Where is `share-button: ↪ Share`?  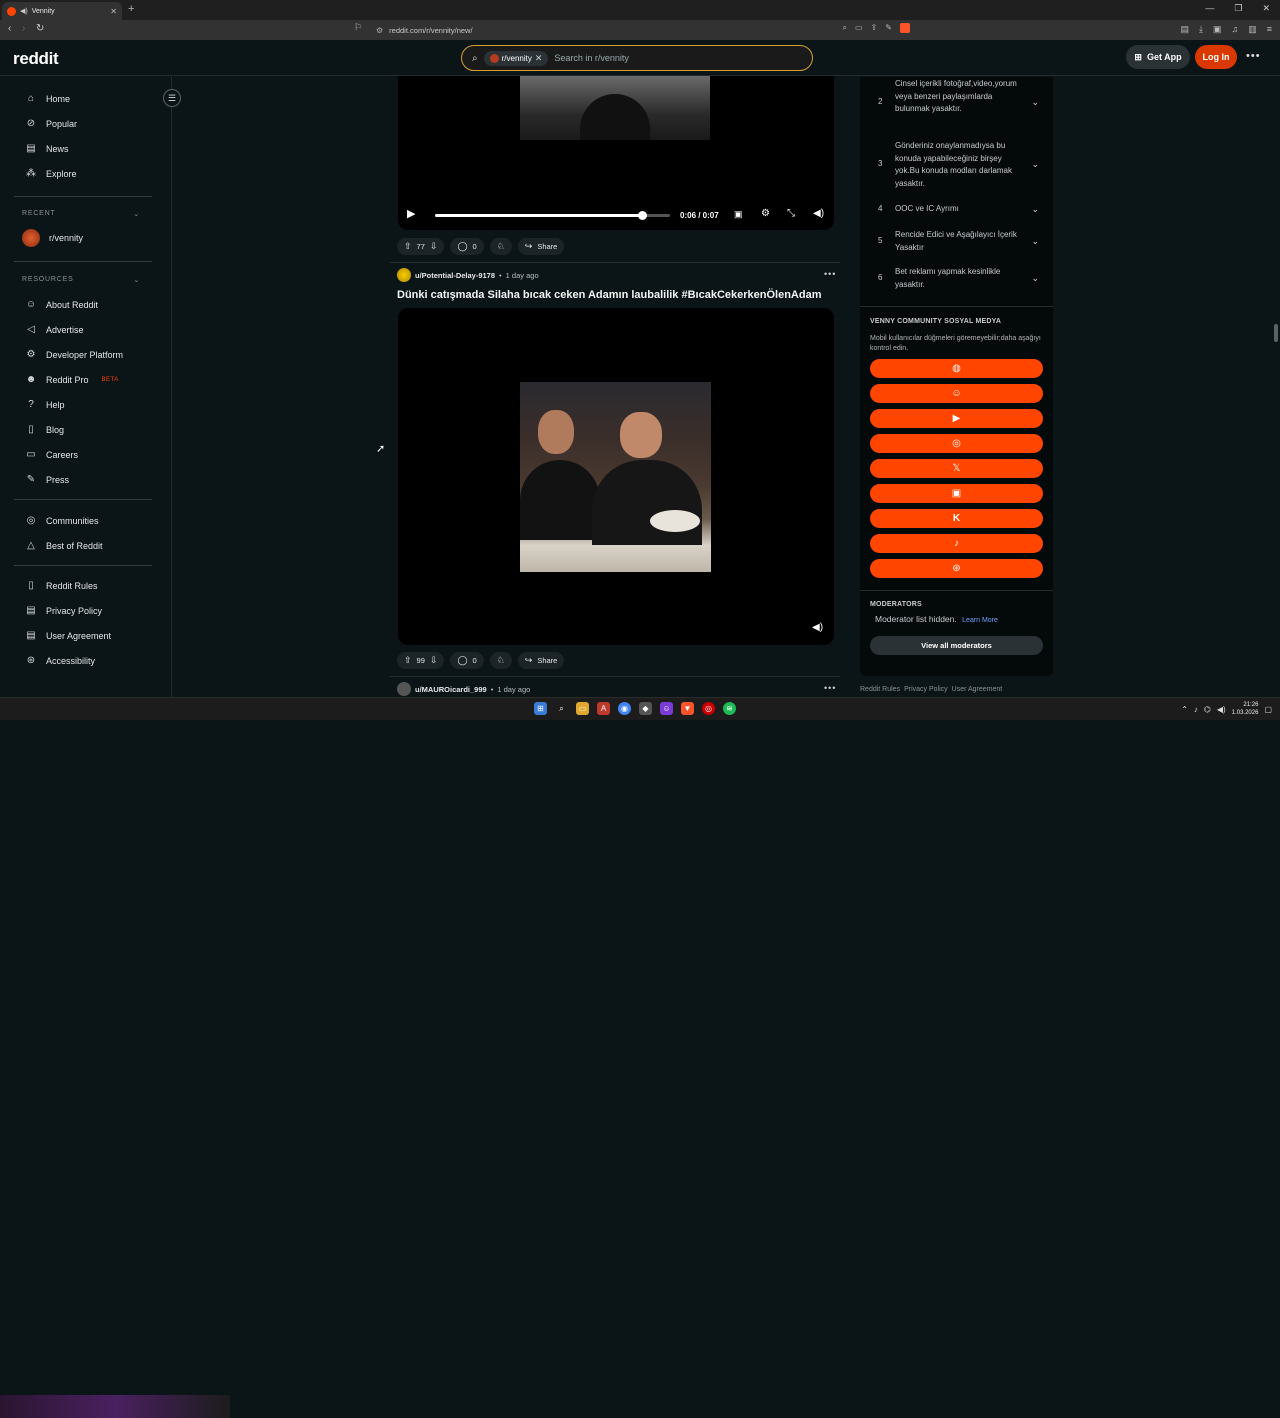 share-button: ↪ Share is located at coordinates (541, 246).